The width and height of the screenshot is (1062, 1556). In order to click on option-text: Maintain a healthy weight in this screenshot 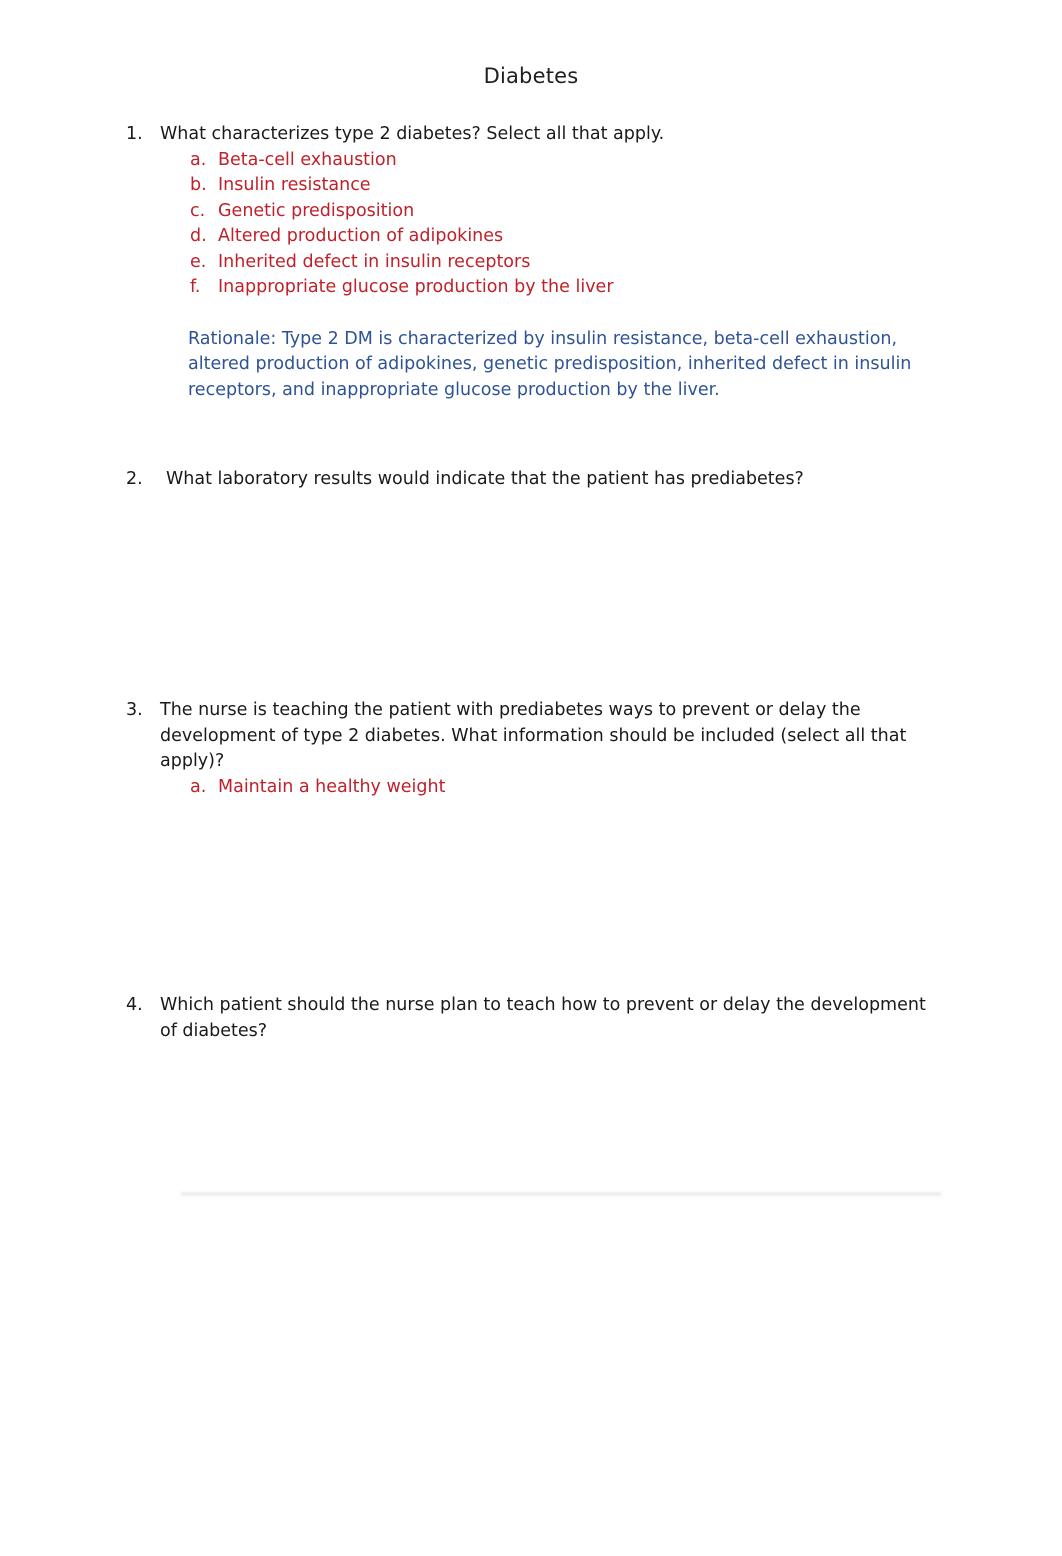, I will do `click(332, 786)`.